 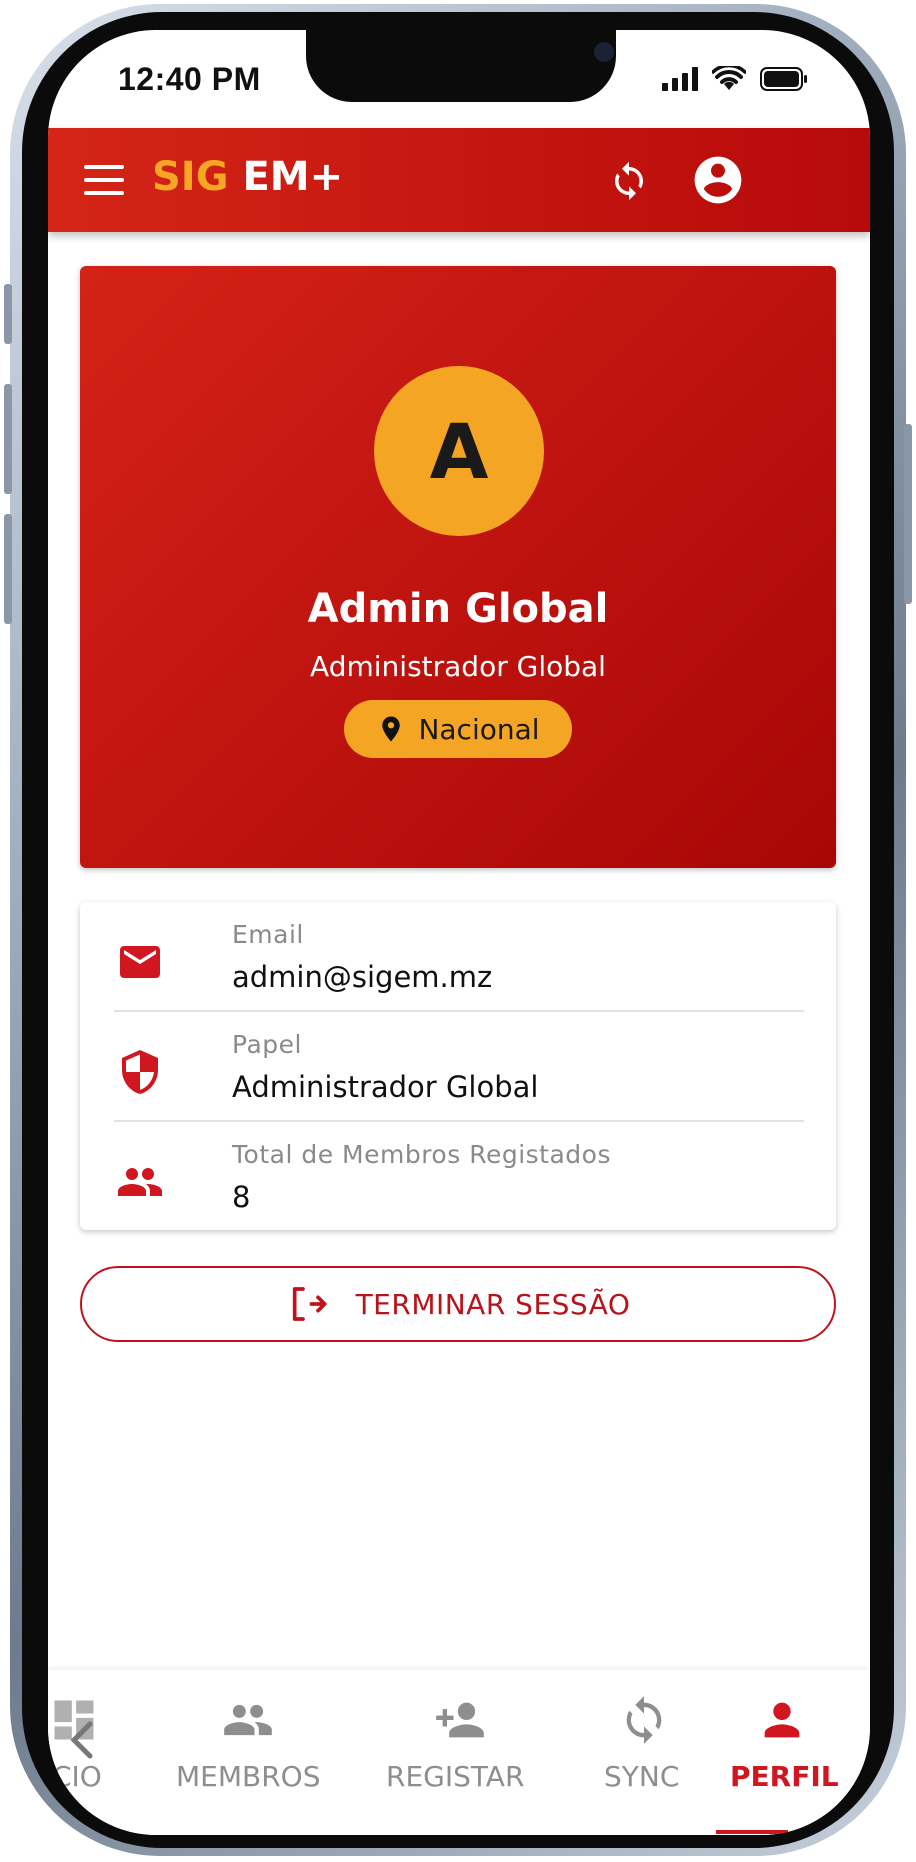 I want to click on battery-icon, so click(x=783, y=79).